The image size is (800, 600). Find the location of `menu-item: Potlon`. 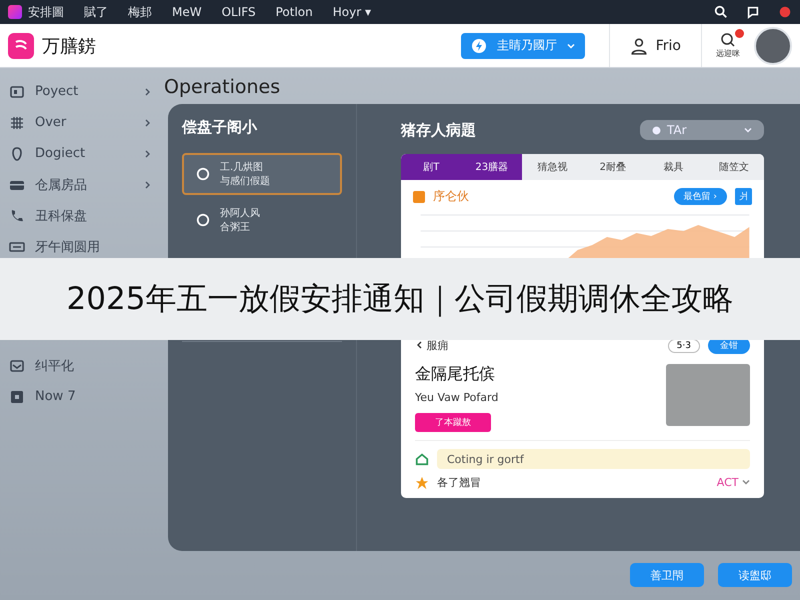

menu-item: Potlon is located at coordinates (294, 12).